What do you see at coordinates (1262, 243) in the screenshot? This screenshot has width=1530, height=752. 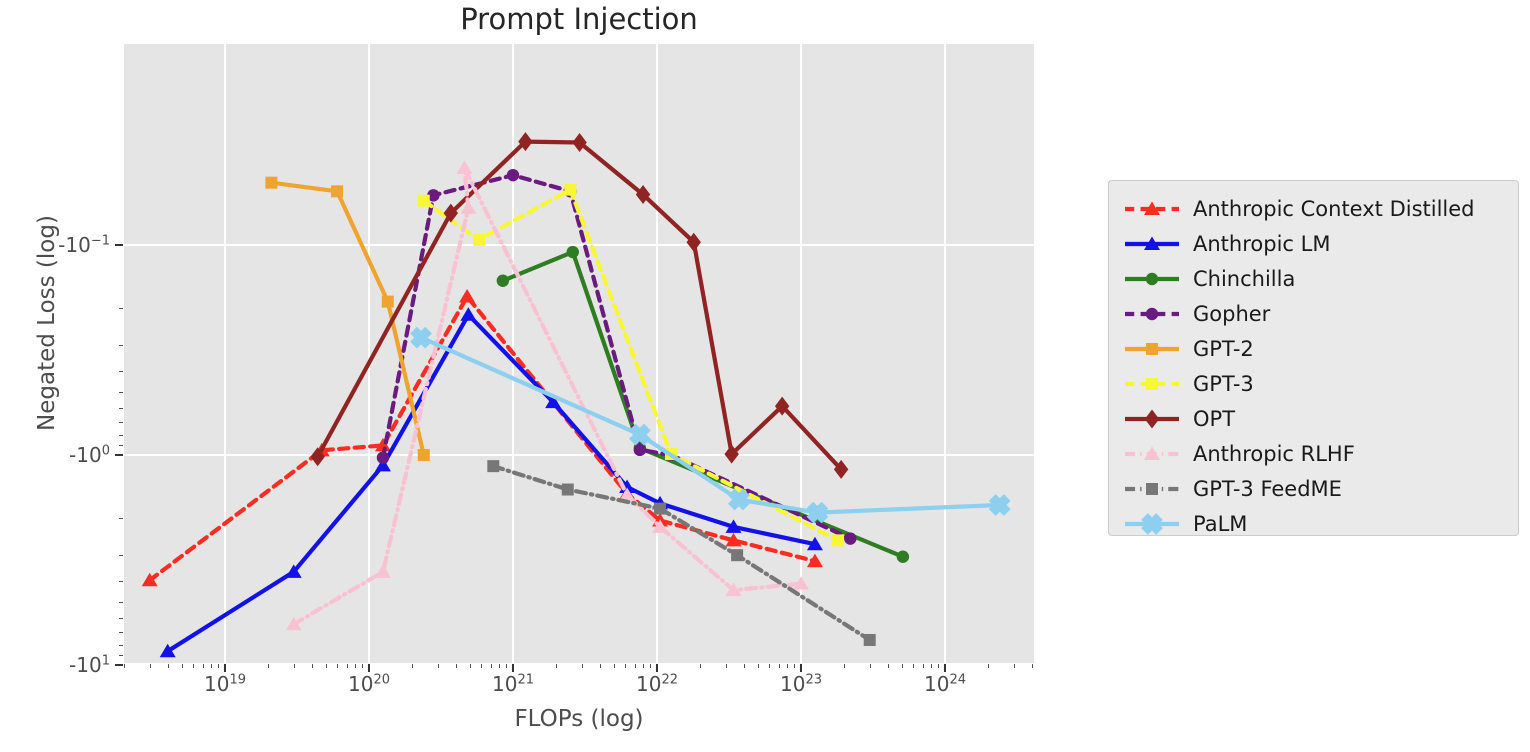 I see `legend-item-label: Anthropic LM` at bounding box center [1262, 243].